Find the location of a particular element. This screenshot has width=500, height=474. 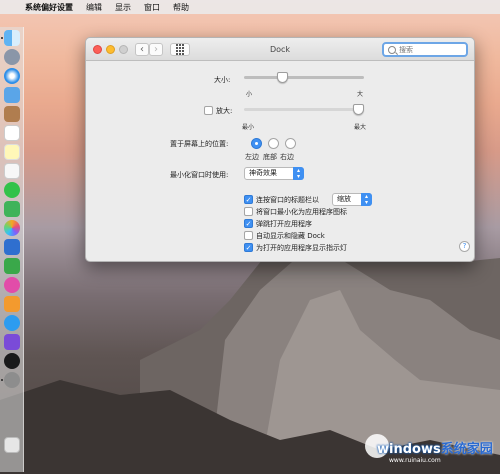

minimize-effect-popup: 神奇效果 ▴ ▾ is located at coordinates (274, 173).